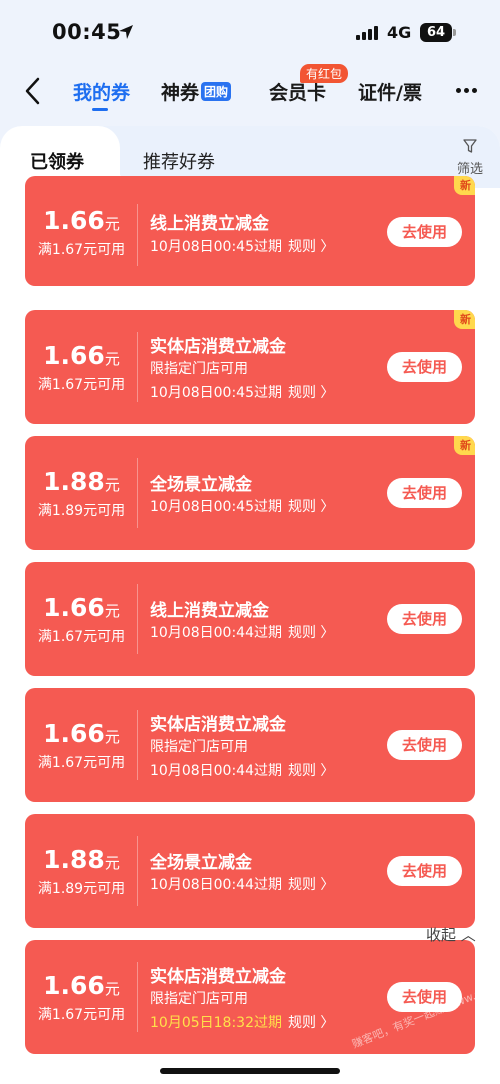 The width and height of the screenshot is (500, 1084). Describe the element at coordinates (399, 32) in the screenshot. I see `network-type: 4G` at that location.